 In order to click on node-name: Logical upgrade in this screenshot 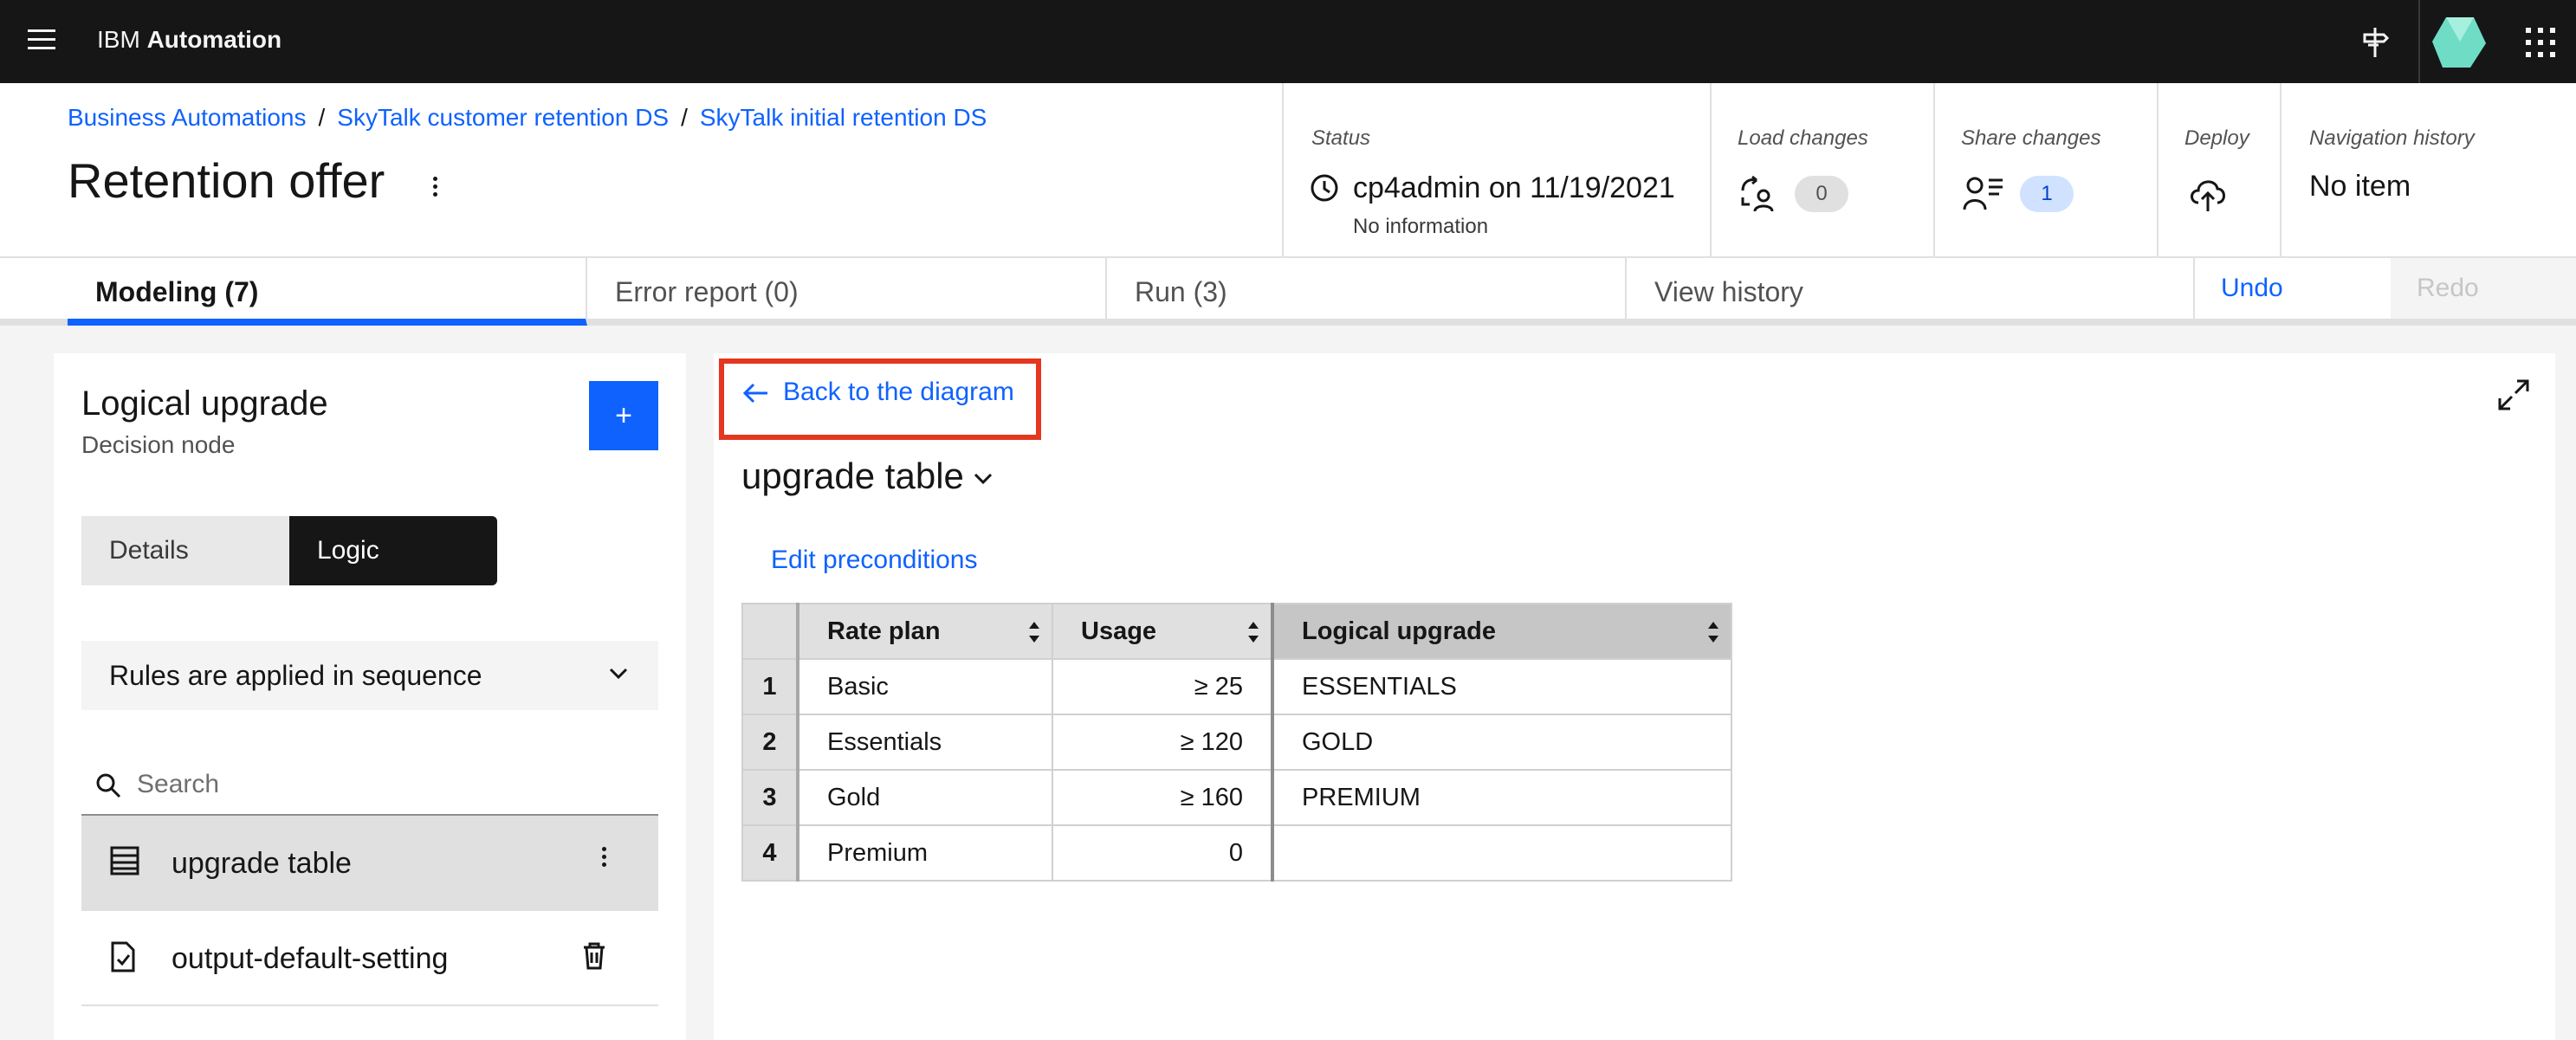, I will do `click(204, 403)`.